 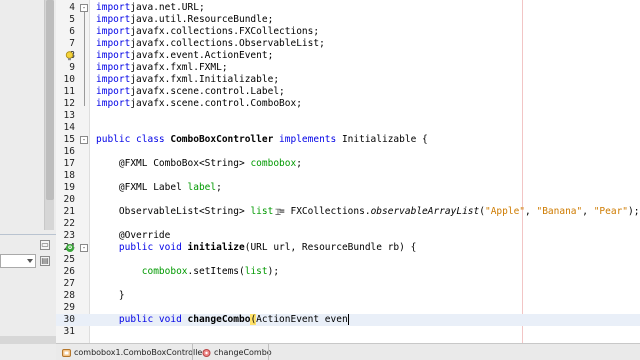 What do you see at coordinates (28, 180) in the screenshot?
I see `left-panel: ▭ ▤` at bounding box center [28, 180].